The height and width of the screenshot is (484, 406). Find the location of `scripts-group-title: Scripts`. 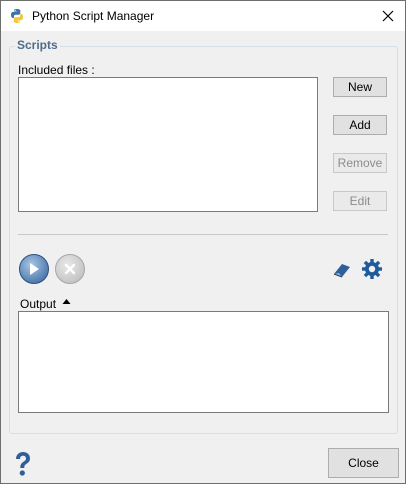

scripts-group-title: Scripts is located at coordinates (37, 45).